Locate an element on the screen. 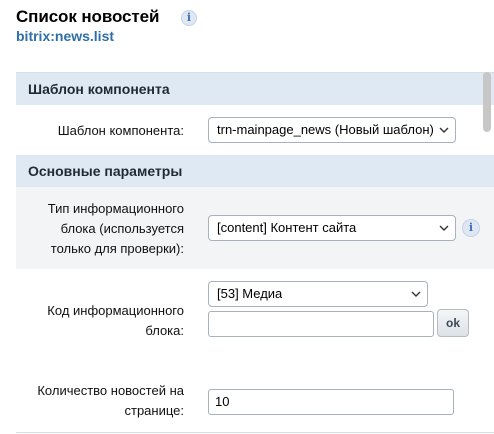  news-count-input: 10 is located at coordinates (331, 402).